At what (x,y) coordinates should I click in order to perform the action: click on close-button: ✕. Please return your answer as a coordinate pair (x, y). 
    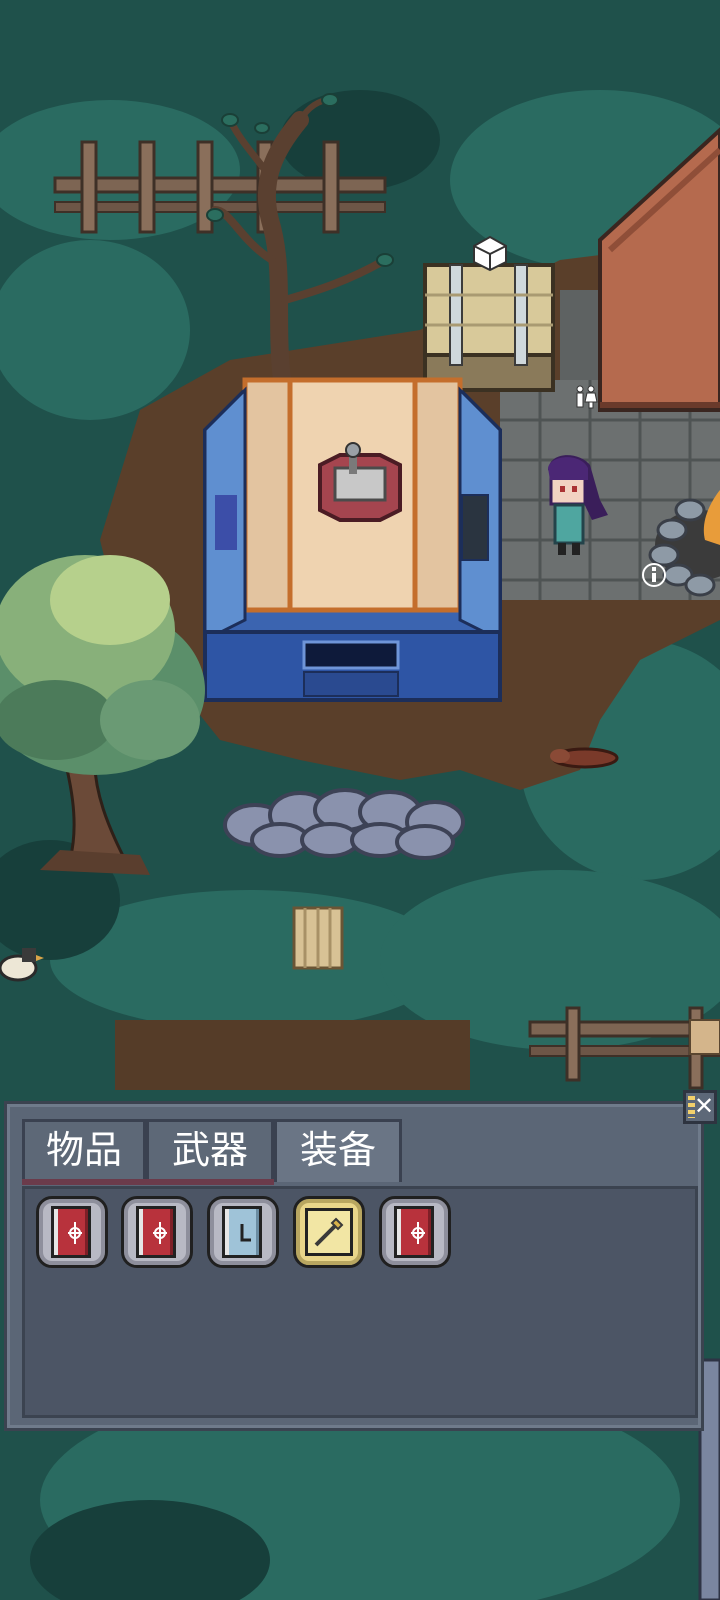
    Looking at the image, I should click on (700, 1107).